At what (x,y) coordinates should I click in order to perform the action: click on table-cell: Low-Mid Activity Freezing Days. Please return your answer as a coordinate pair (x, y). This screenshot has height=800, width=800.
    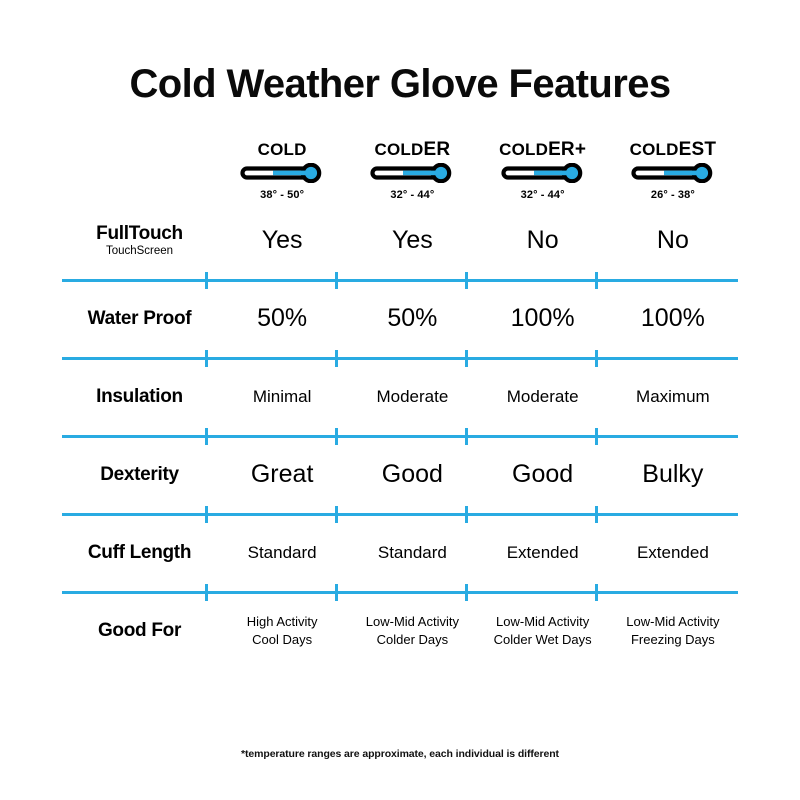
    Looking at the image, I should click on (673, 630).